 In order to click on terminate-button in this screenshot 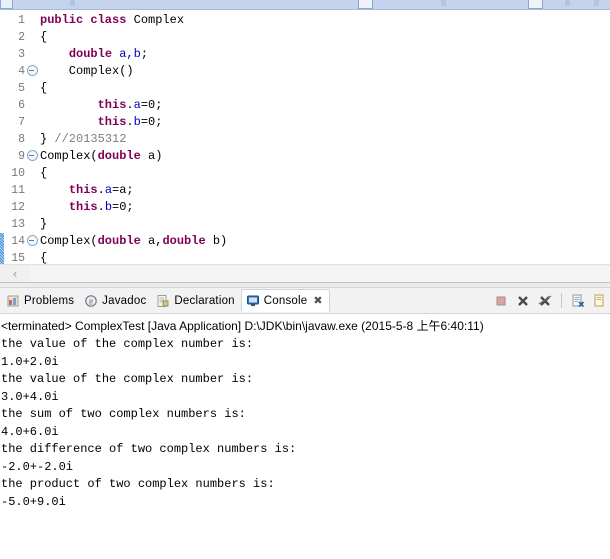, I will do `click(501, 301)`.